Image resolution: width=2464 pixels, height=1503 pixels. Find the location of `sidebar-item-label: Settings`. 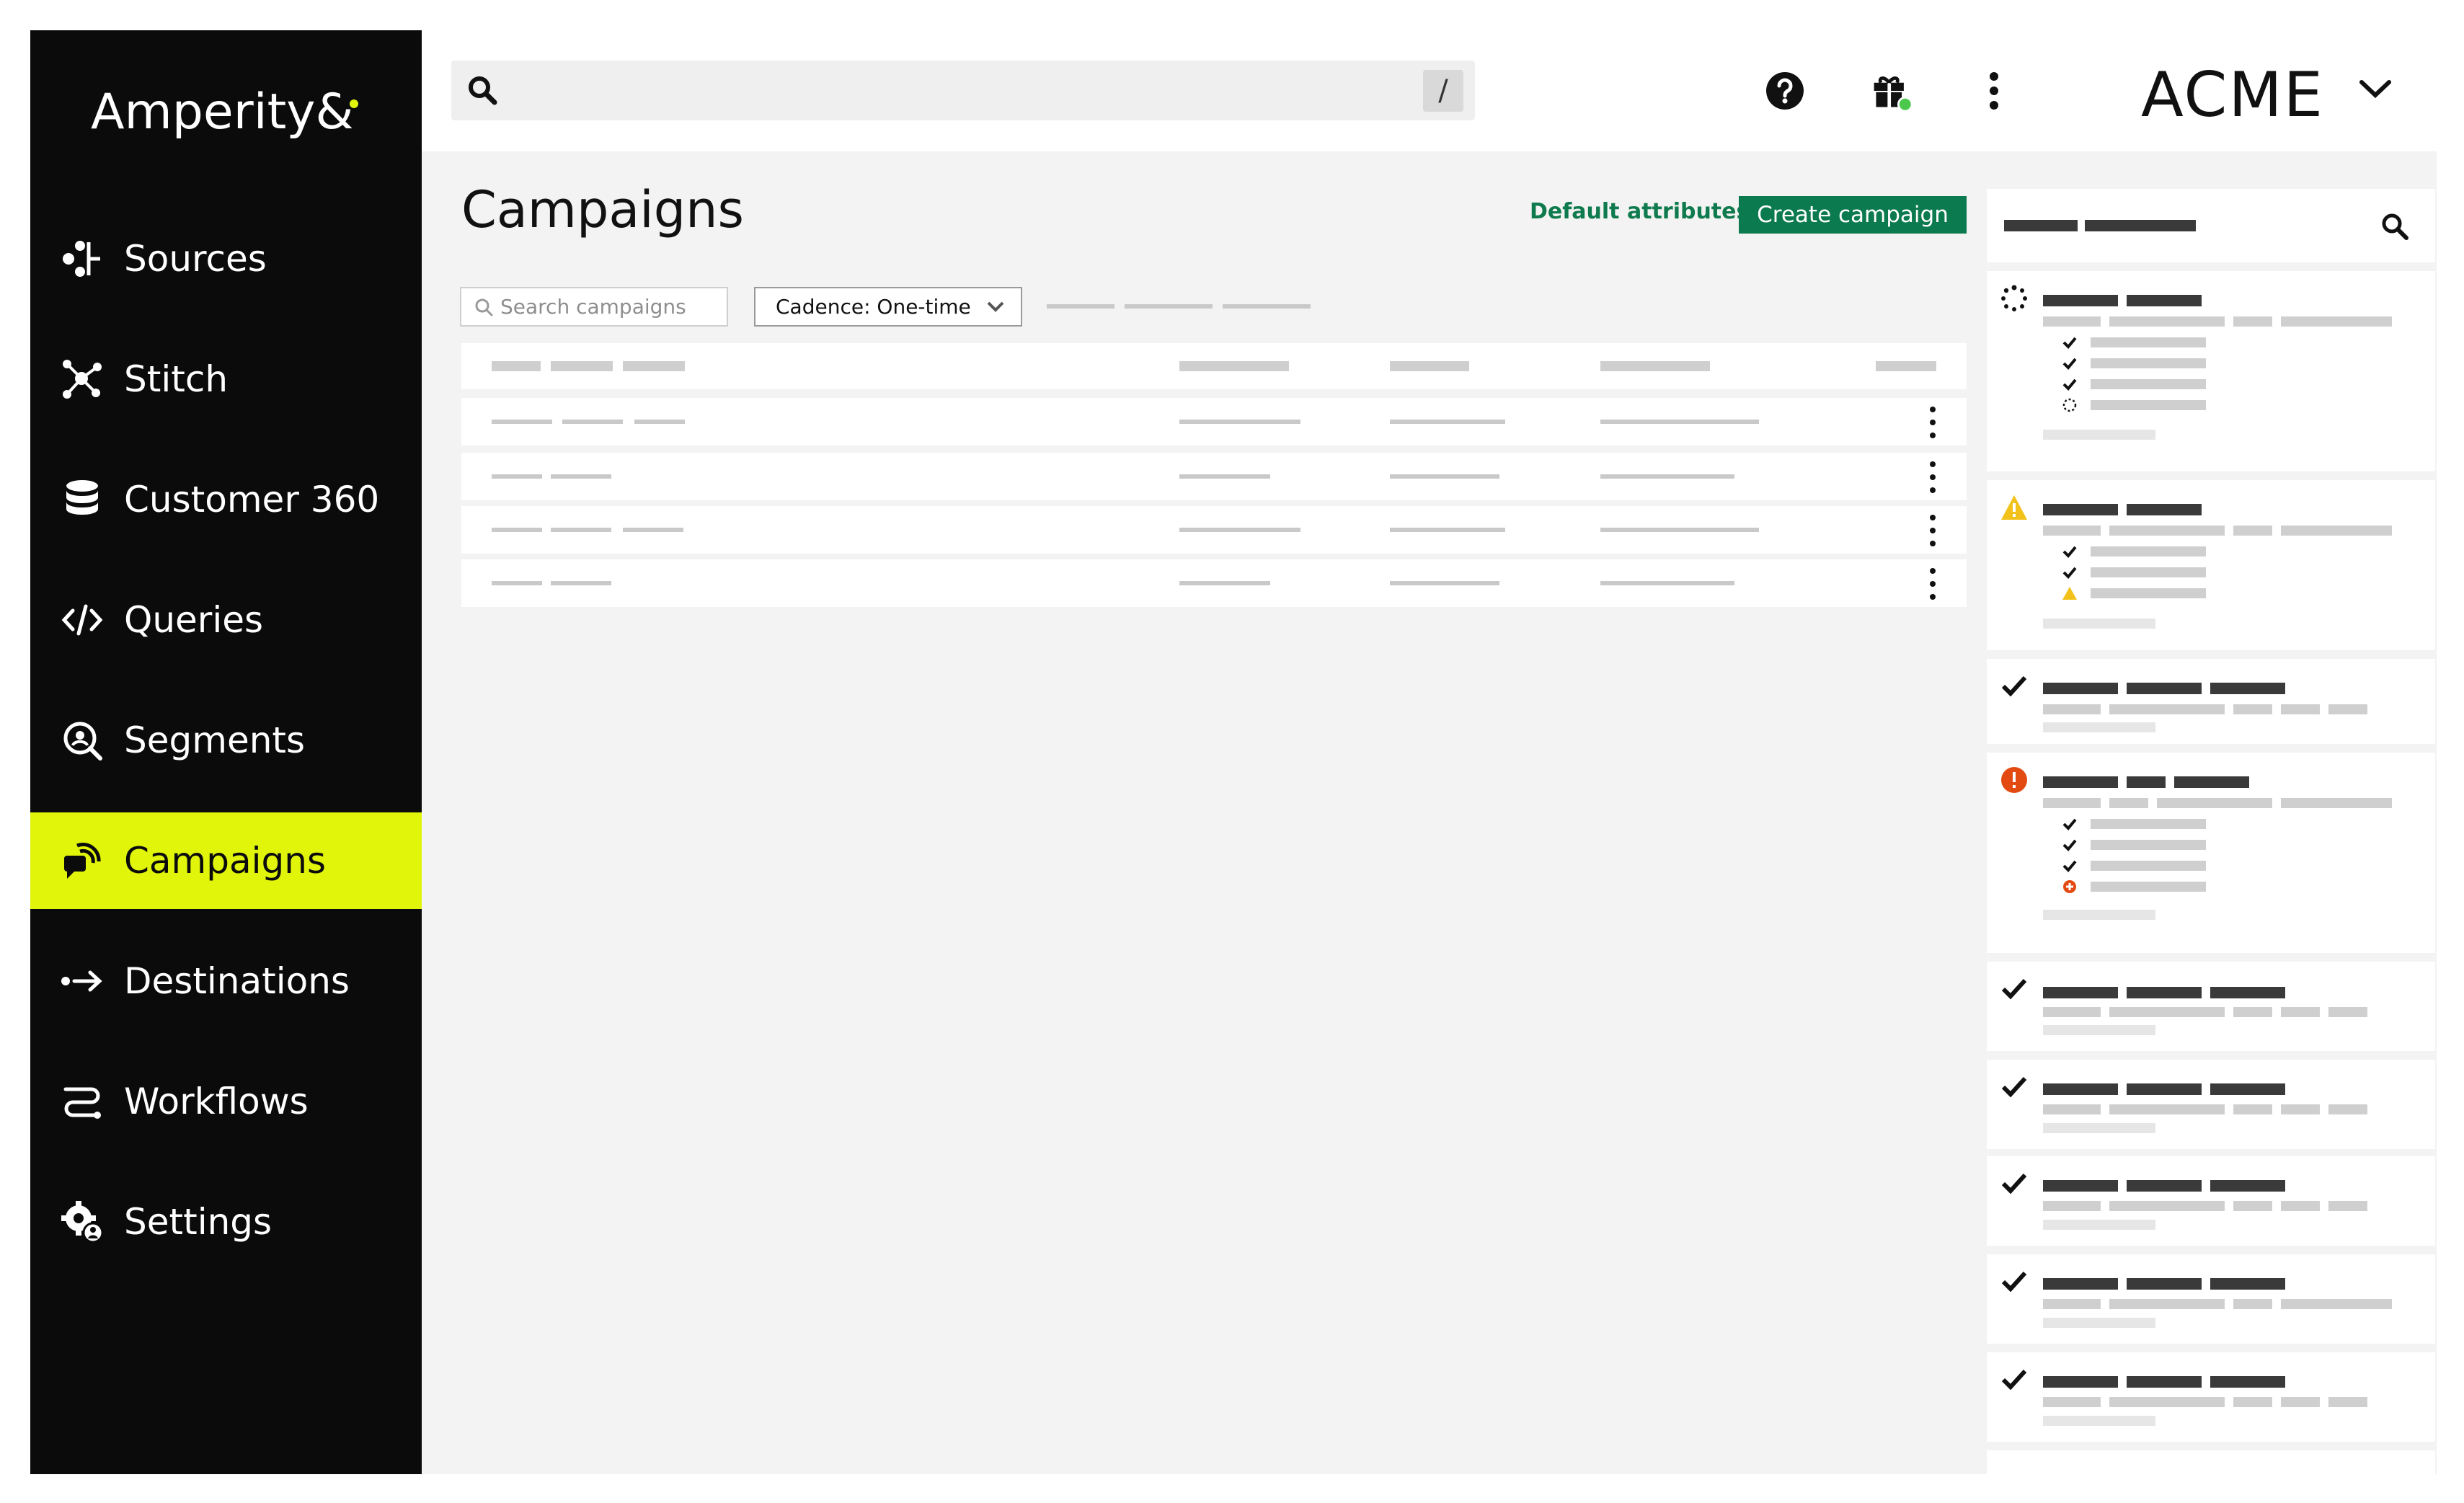

sidebar-item-label: Settings is located at coordinates (198, 1222).